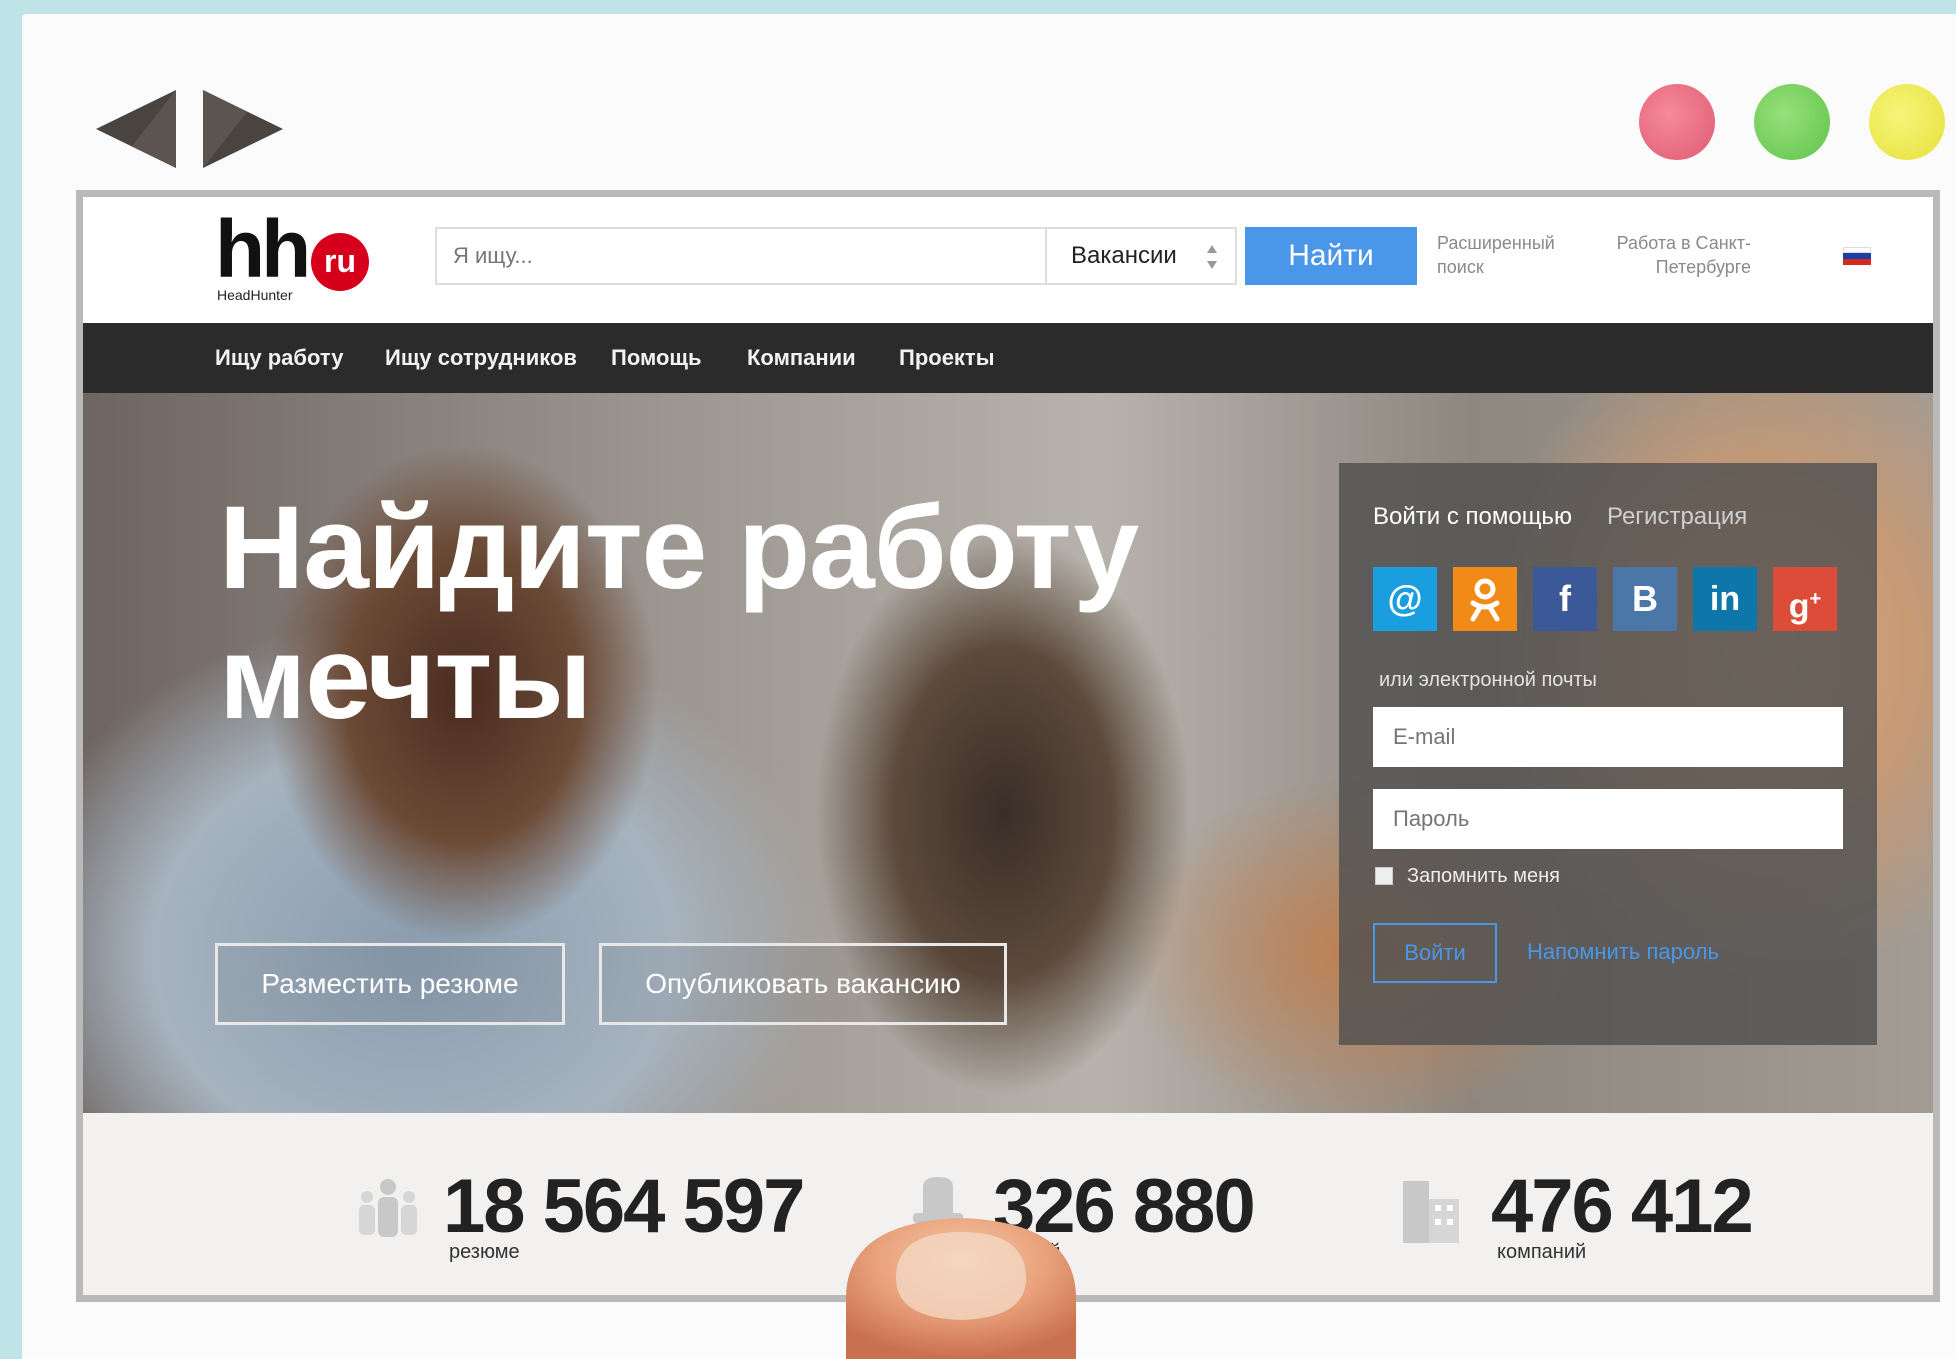  I want to click on city-link: Работа в Санкт-Петербурге, so click(1677, 255).